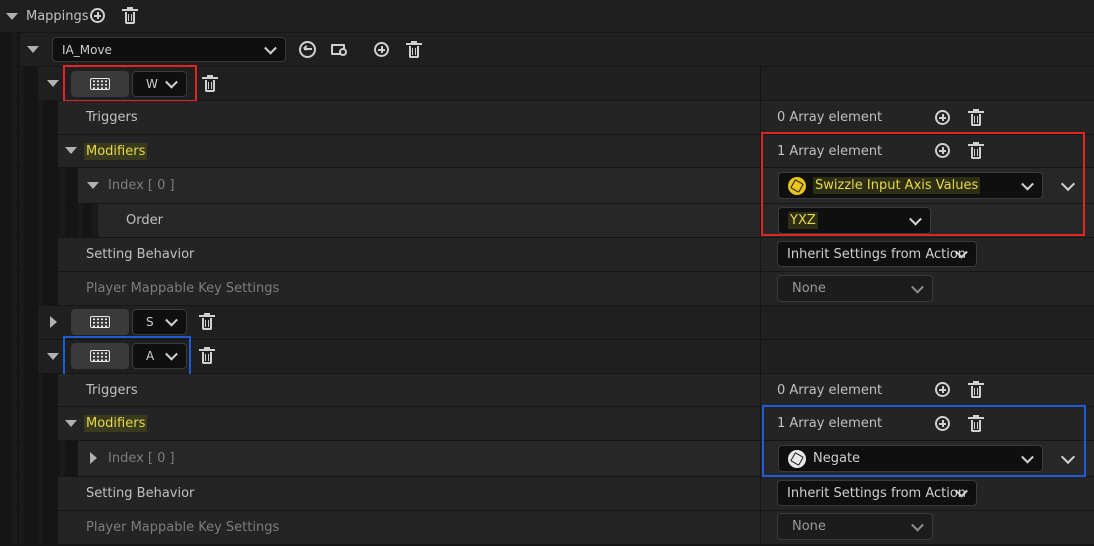 The image size is (1094, 546). Describe the element at coordinates (93, 458) in the screenshot. I see `index-expand-arrow-icon` at that location.